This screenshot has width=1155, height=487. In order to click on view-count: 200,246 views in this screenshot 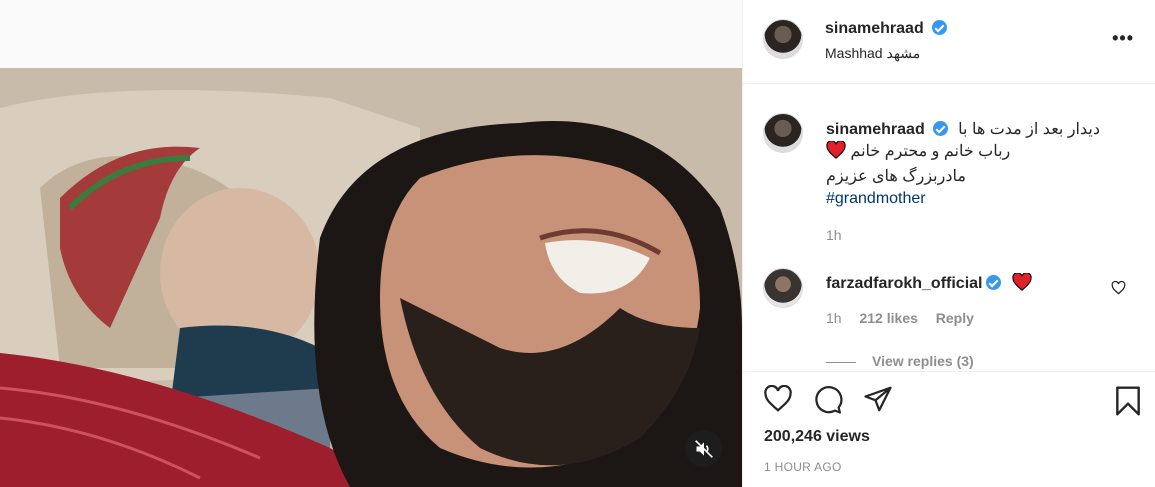, I will do `click(817, 437)`.